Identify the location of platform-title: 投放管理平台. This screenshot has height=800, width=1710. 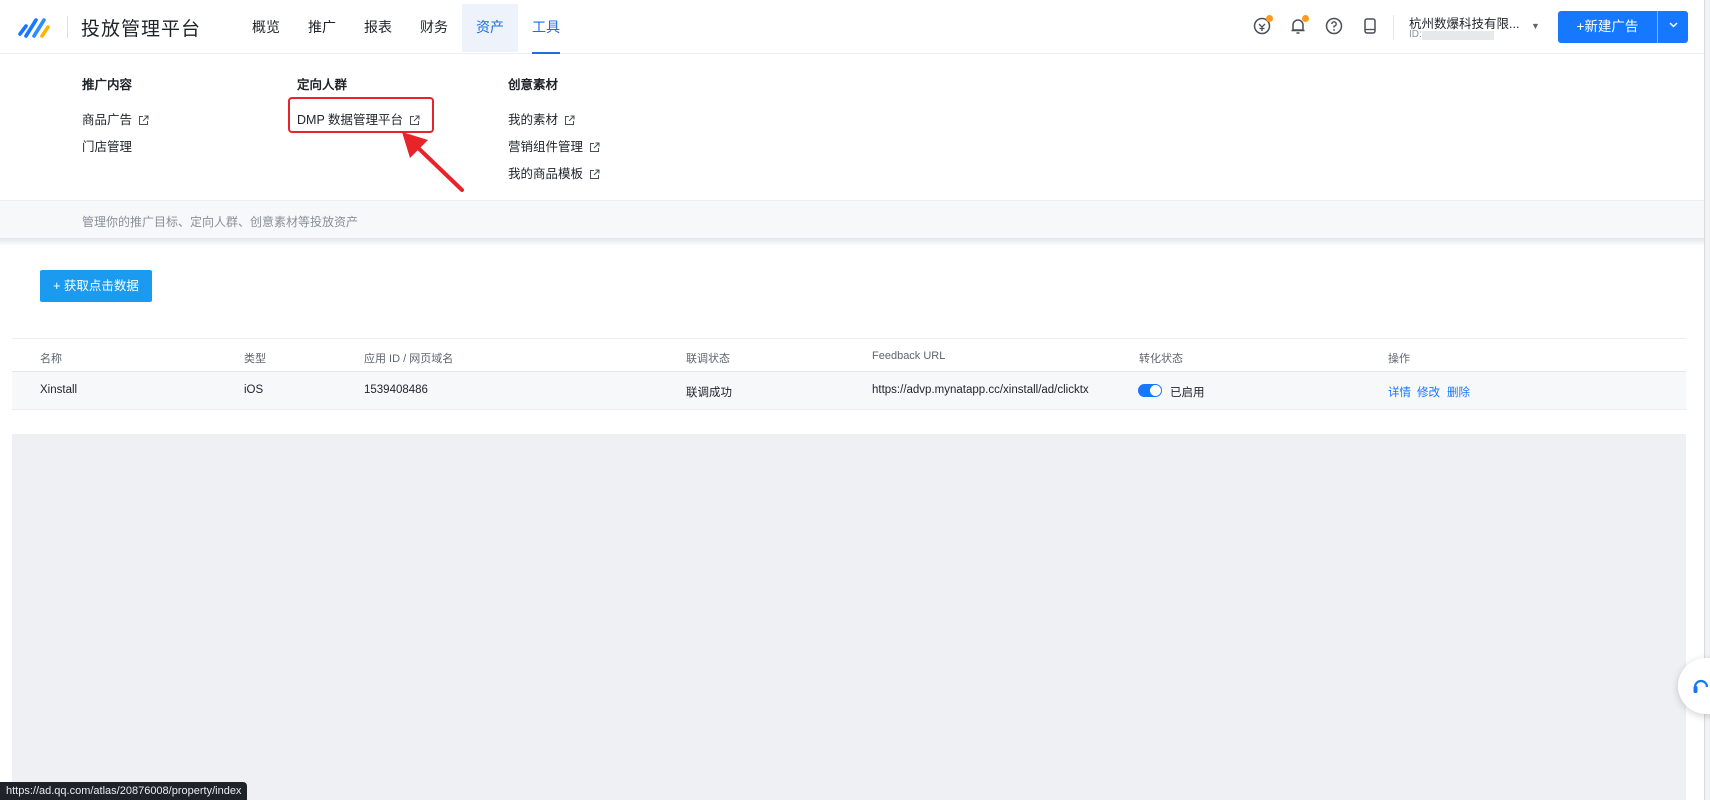
(141, 29).